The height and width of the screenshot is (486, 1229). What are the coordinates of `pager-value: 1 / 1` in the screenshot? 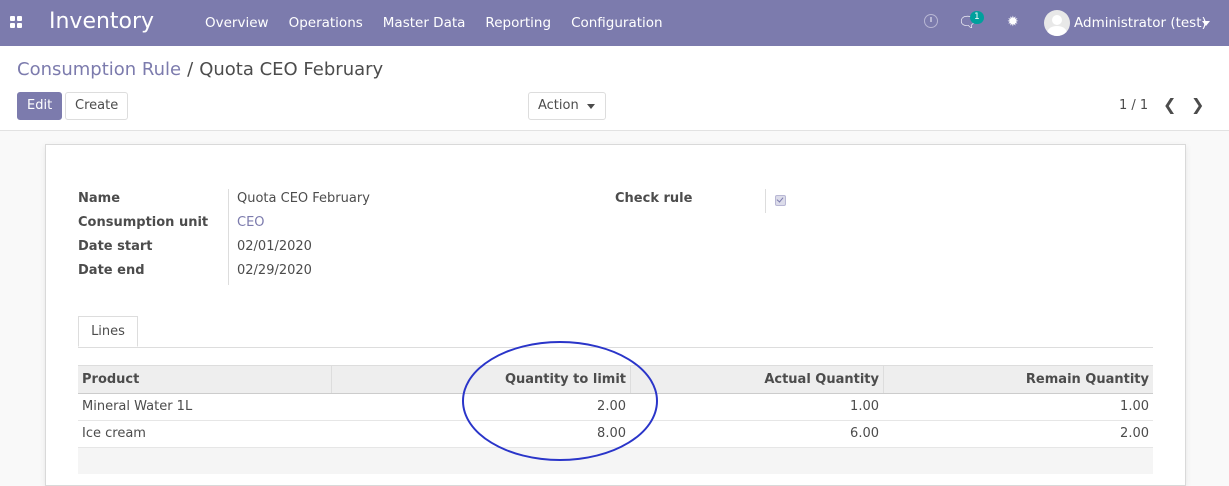 It's located at (1133, 105).